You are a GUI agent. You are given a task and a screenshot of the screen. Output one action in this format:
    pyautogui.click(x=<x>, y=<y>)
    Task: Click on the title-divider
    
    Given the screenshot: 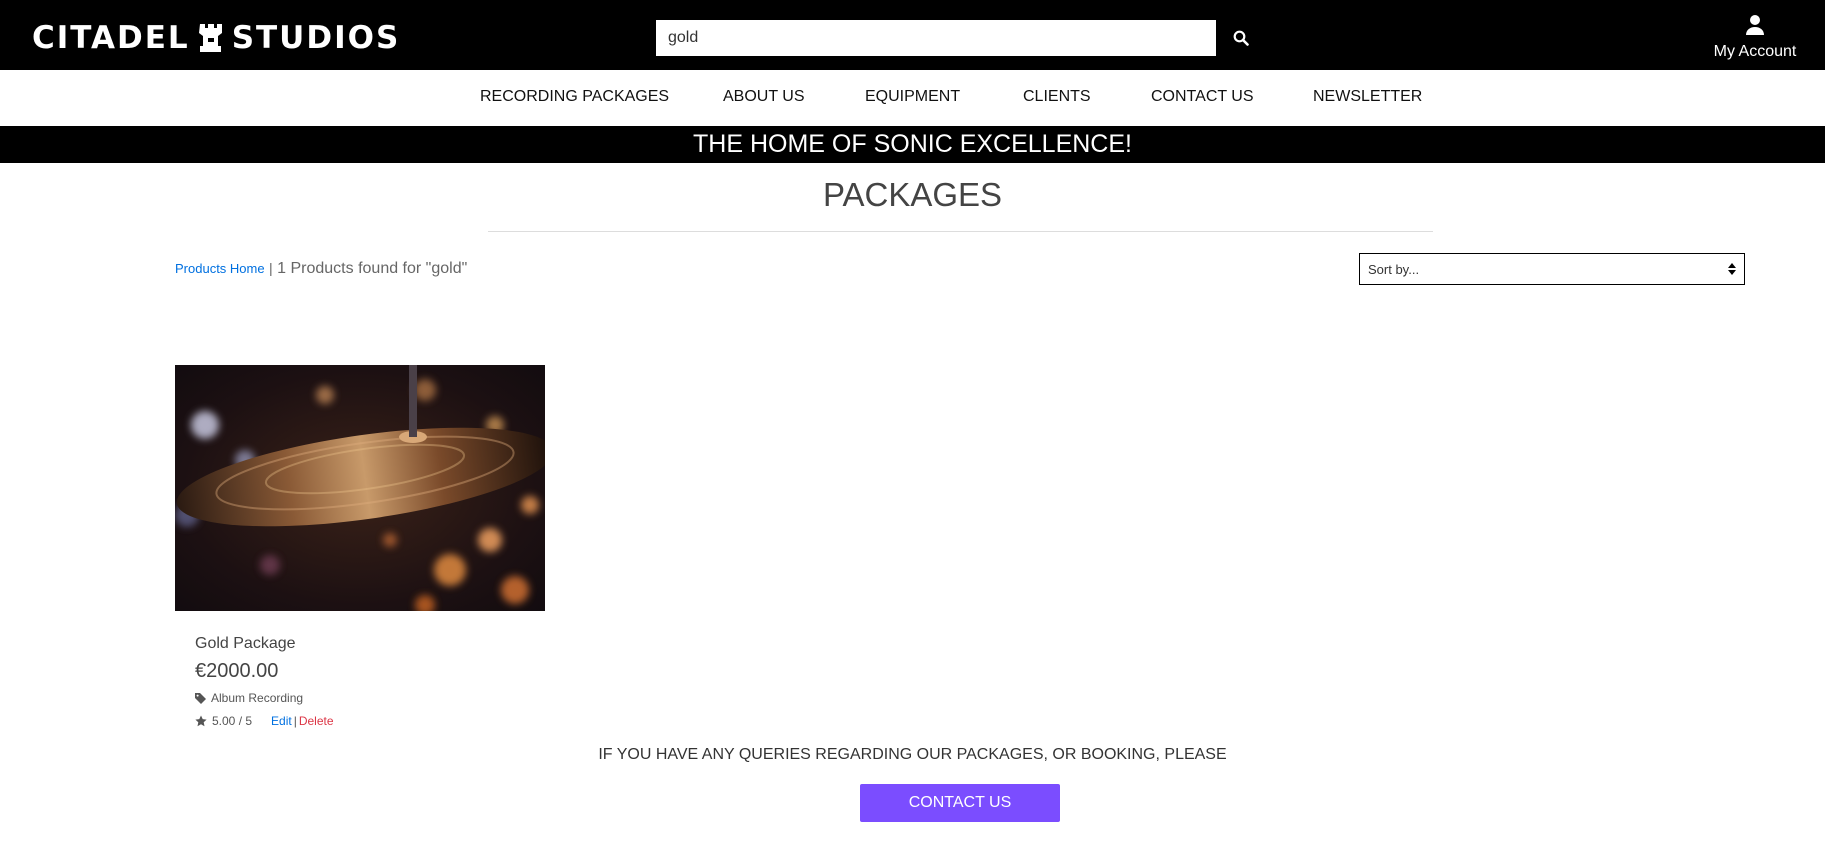 What is the action you would take?
    pyautogui.click(x=960, y=231)
    